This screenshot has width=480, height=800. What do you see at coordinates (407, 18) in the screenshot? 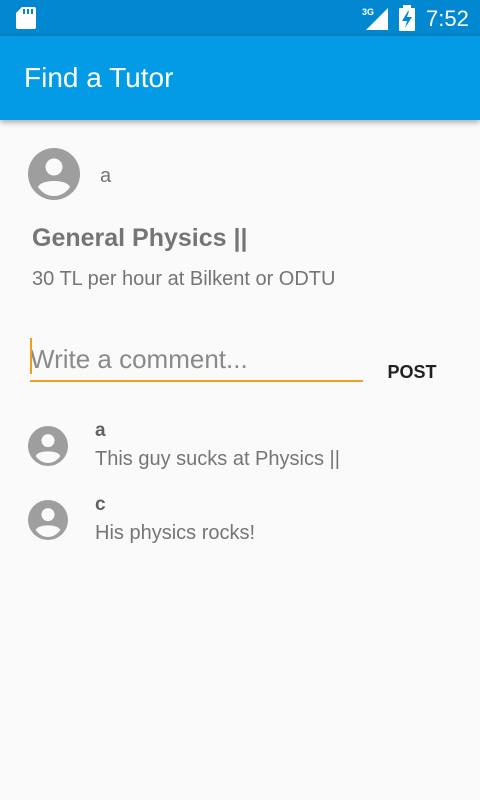
I see `battery-icon` at bounding box center [407, 18].